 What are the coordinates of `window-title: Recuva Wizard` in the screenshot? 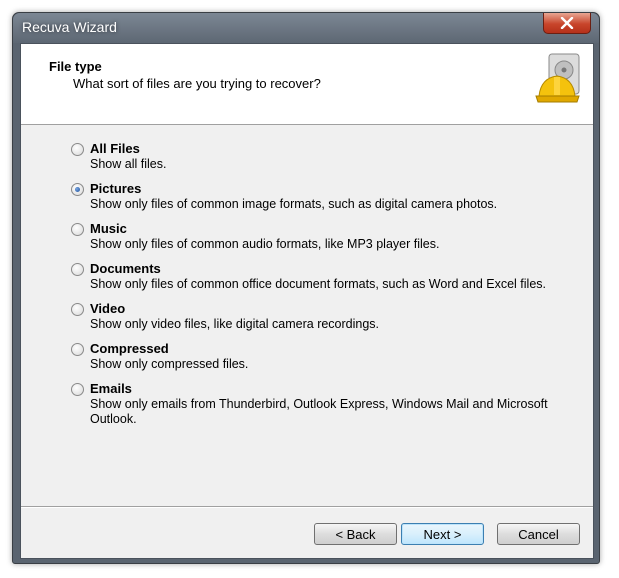 It's located at (69, 27).